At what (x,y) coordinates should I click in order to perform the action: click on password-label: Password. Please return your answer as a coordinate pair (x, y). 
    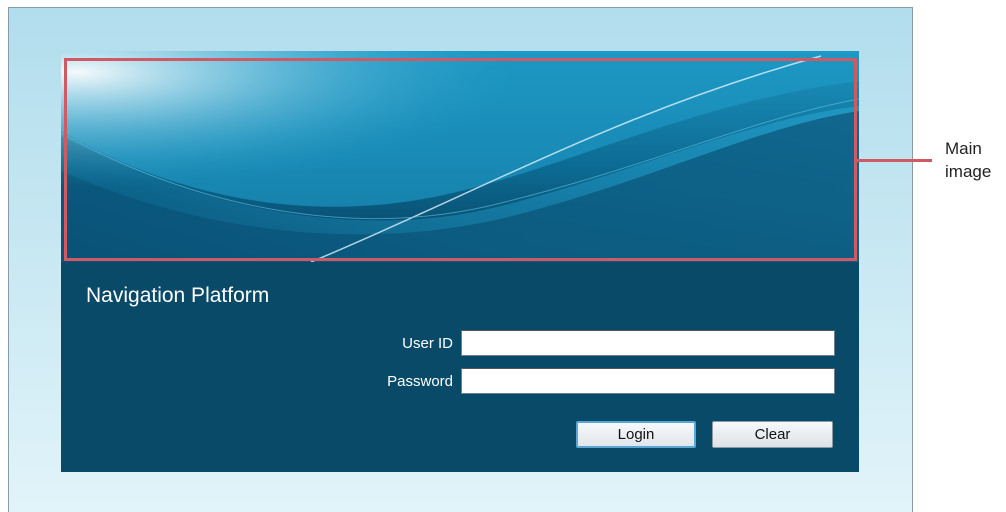
    Looking at the image, I should click on (420, 381).